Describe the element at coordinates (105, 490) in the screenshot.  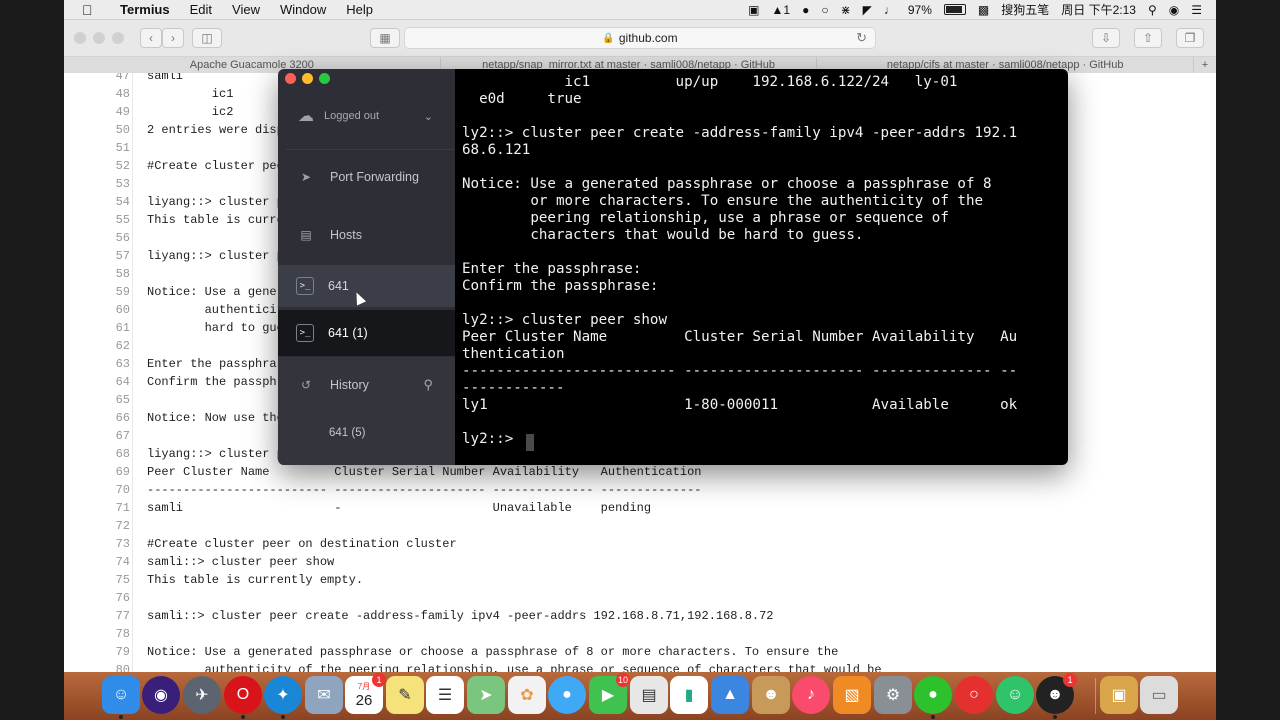
I see `line-number: 70` at that location.